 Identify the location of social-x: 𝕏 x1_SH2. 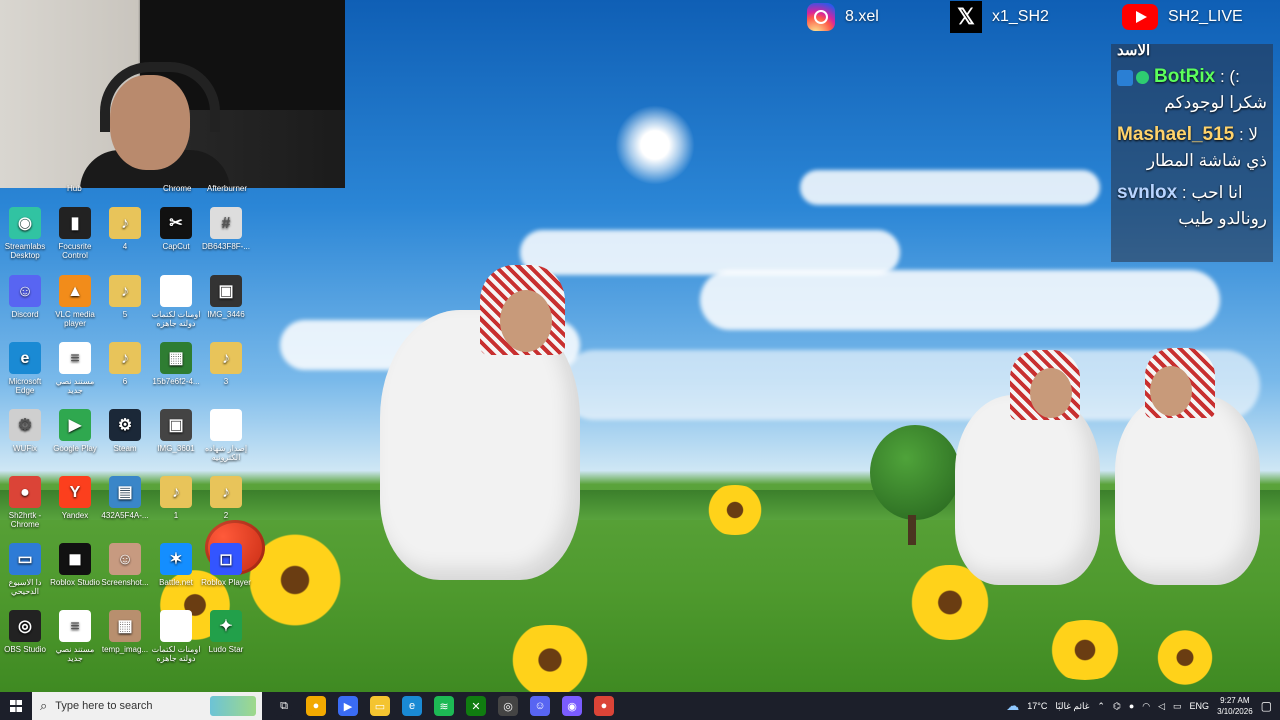
(999, 17).